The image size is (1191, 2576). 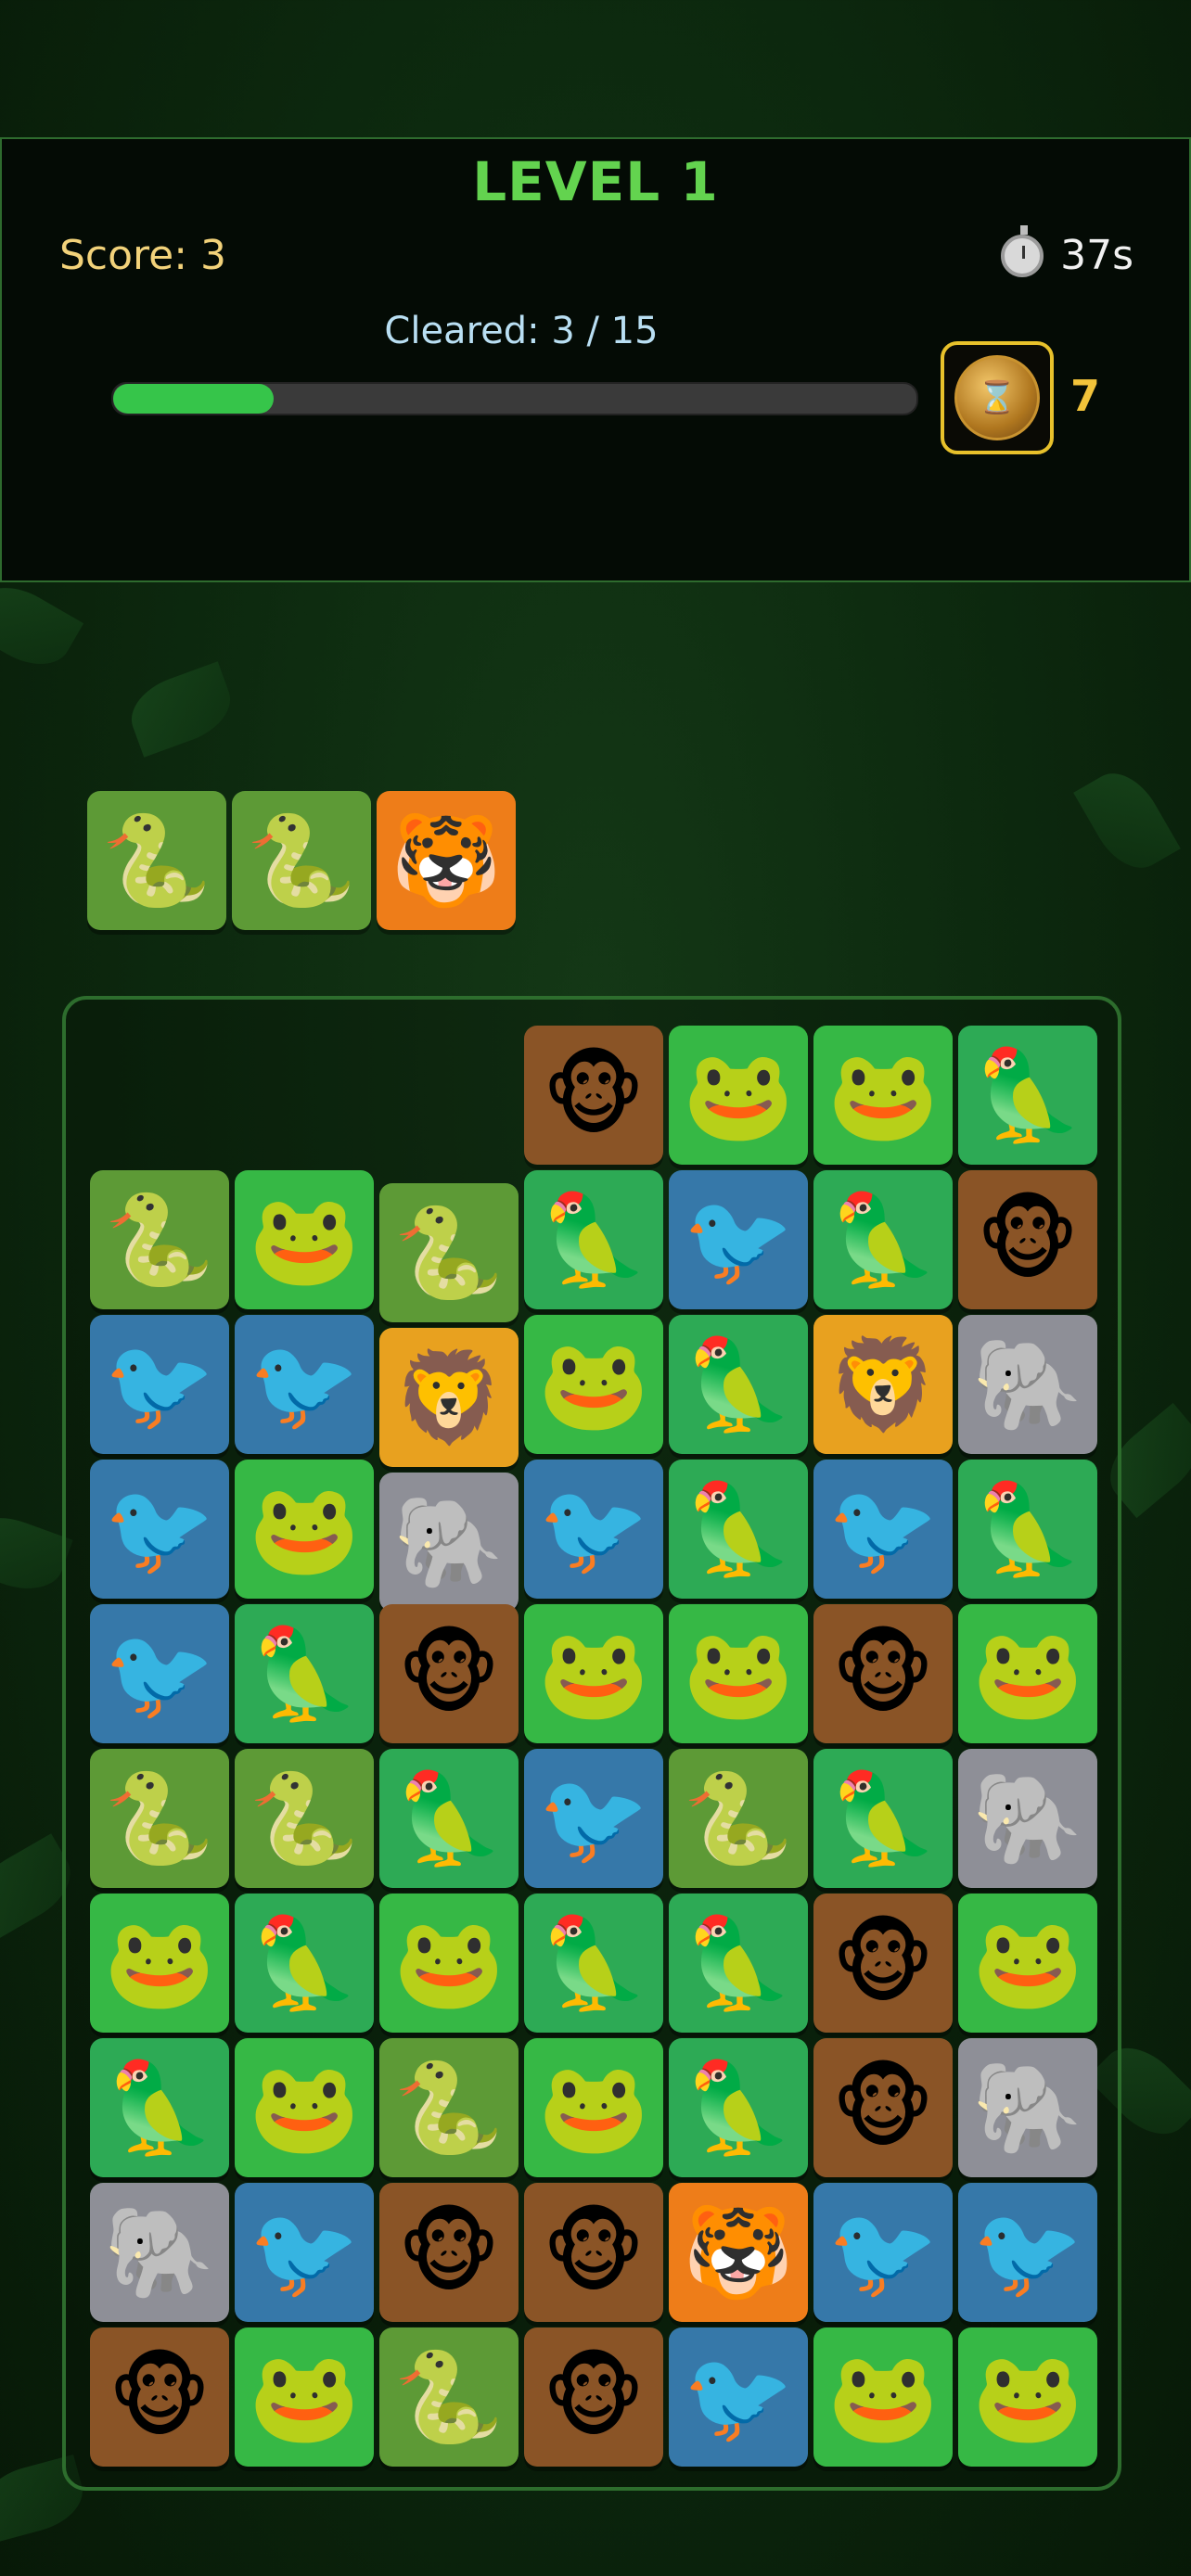 I want to click on elephant-icon: 🐘, so click(x=159, y=2252).